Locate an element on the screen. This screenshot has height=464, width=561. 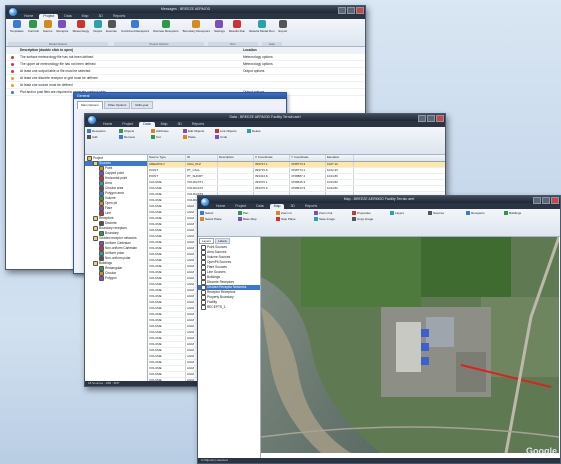
column-header: ID is located at coordinates (202, 158).